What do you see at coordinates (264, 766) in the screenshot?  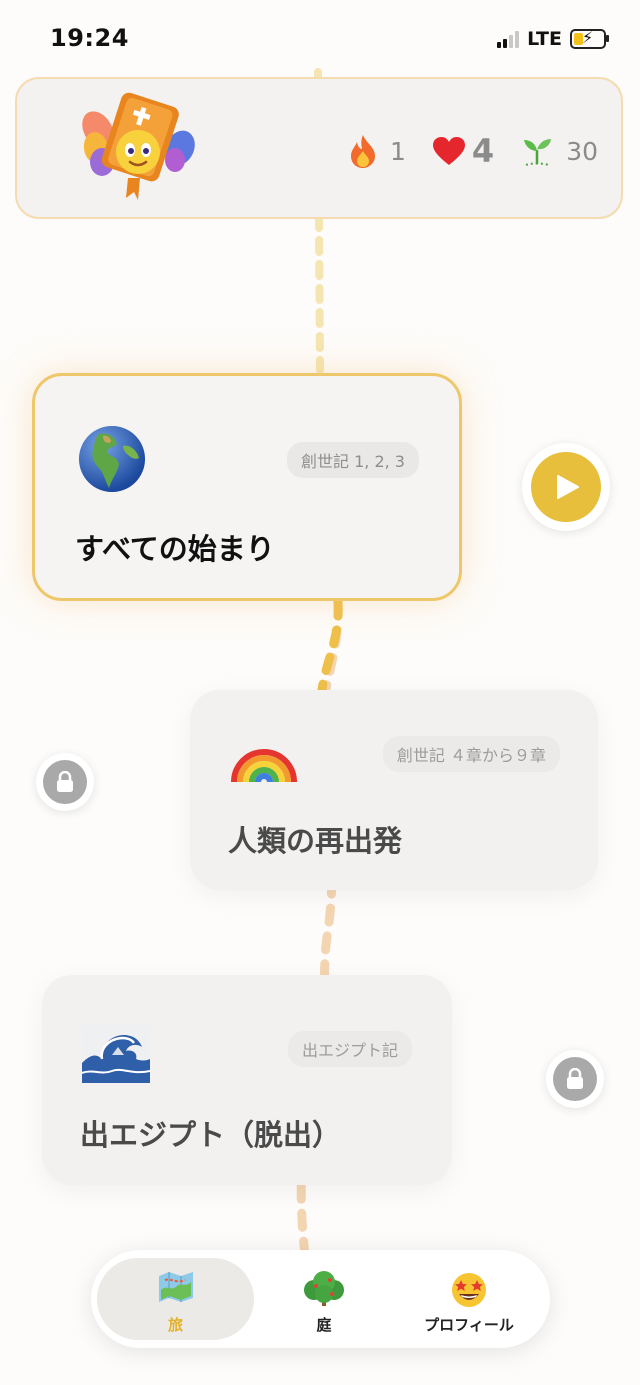 I see `rainbow-icon` at bounding box center [264, 766].